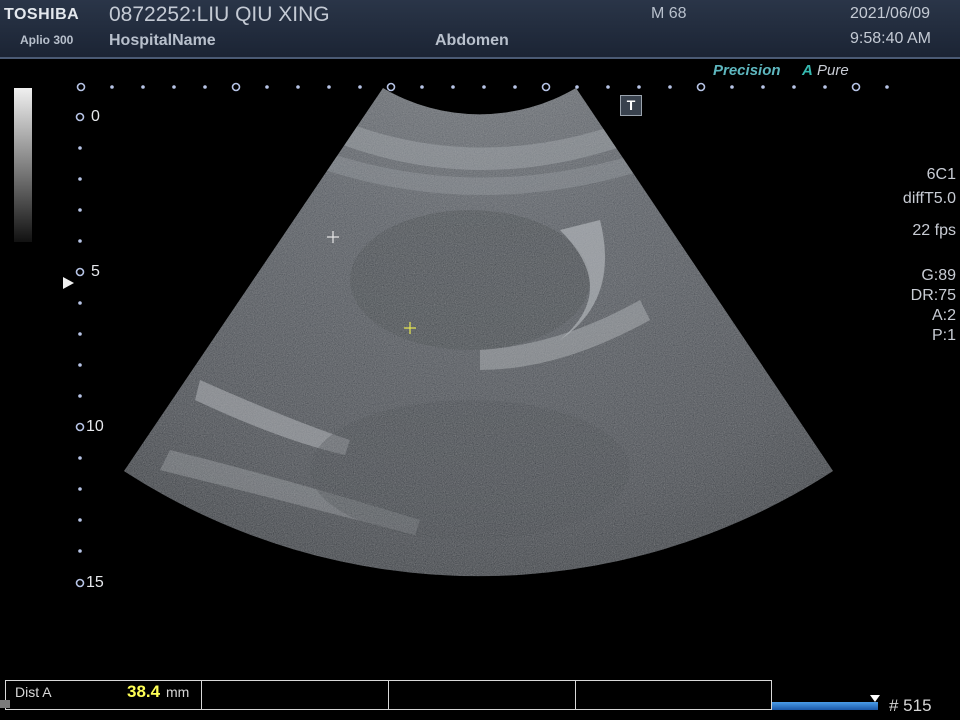 Image resolution: width=960 pixels, height=720 pixels. Describe the element at coordinates (825, 706) in the screenshot. I see `cine-progress-bar` at that location.